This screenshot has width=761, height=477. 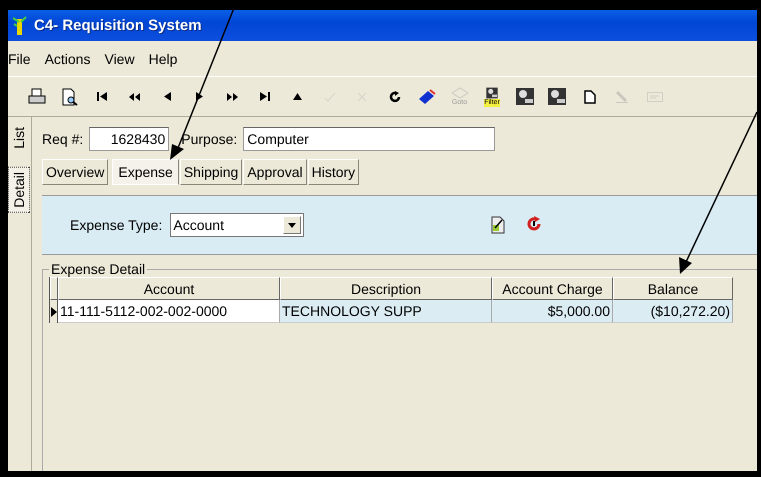 I want to click on card-icon, so click(x=654, y=97).